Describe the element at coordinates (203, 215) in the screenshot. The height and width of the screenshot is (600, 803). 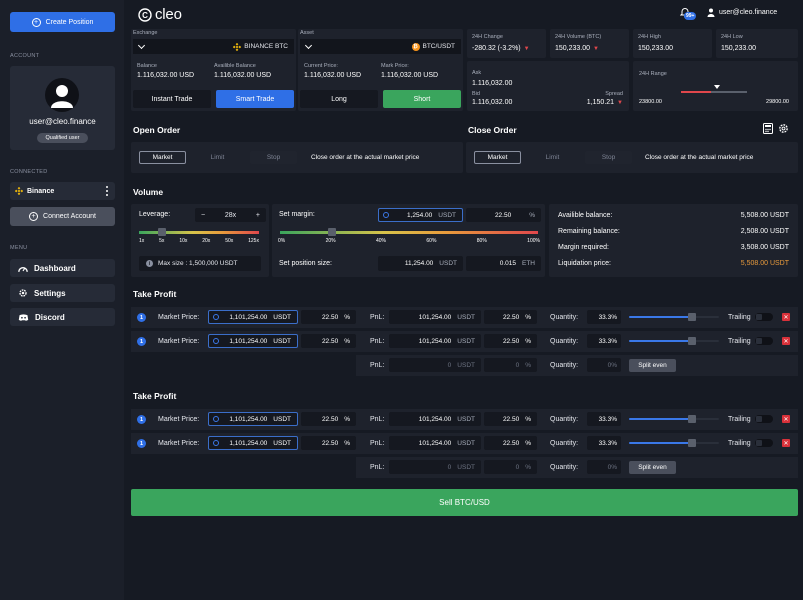
I see `minus-icon: −` at that location.